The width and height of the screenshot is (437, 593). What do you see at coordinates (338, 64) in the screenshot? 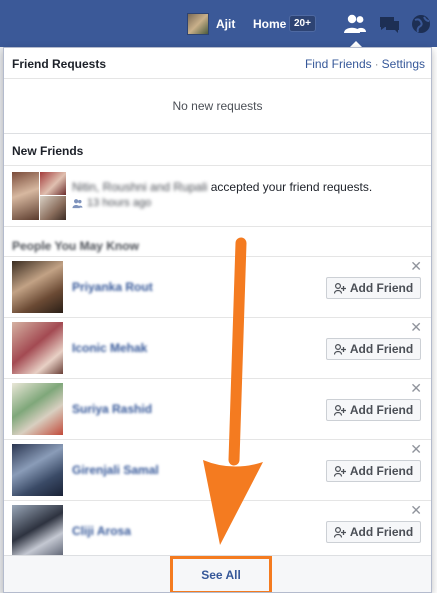
I see `find-friends-link: Find Friends` at bounding box center [338, 64].